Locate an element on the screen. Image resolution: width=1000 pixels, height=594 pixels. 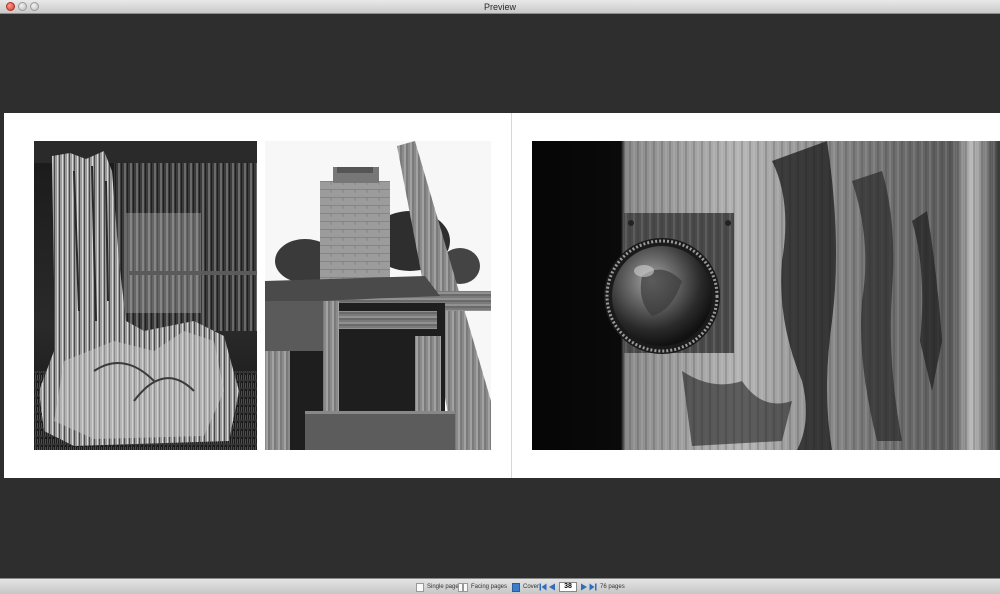
single-page-icon is located at coordinates (420, 587).